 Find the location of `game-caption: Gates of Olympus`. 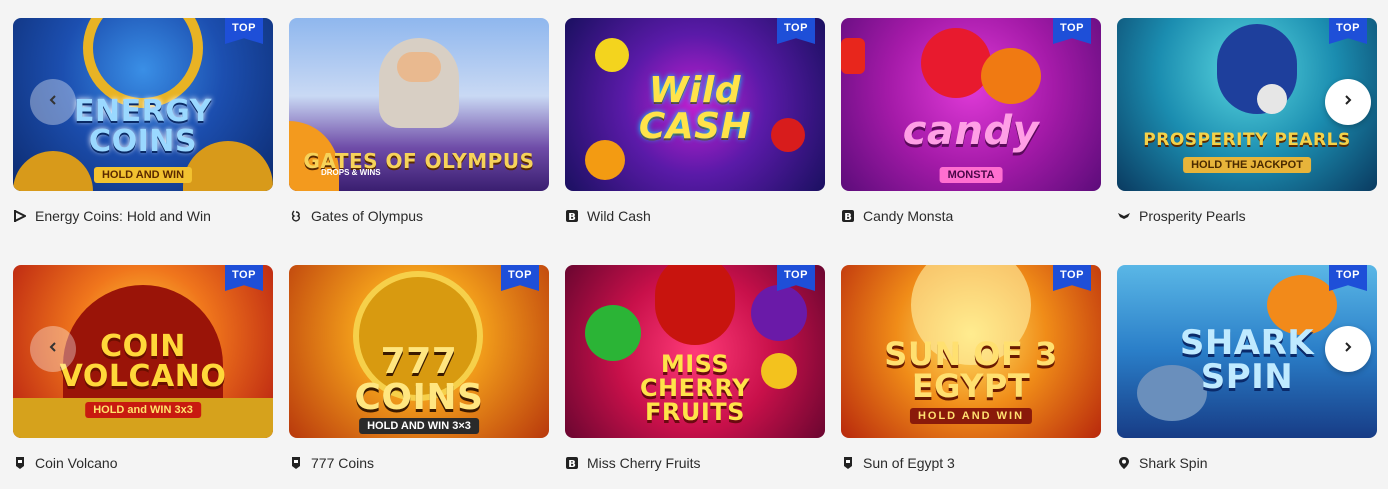

game-caption: Gates of Olympus is located at coordinates (419, 216).